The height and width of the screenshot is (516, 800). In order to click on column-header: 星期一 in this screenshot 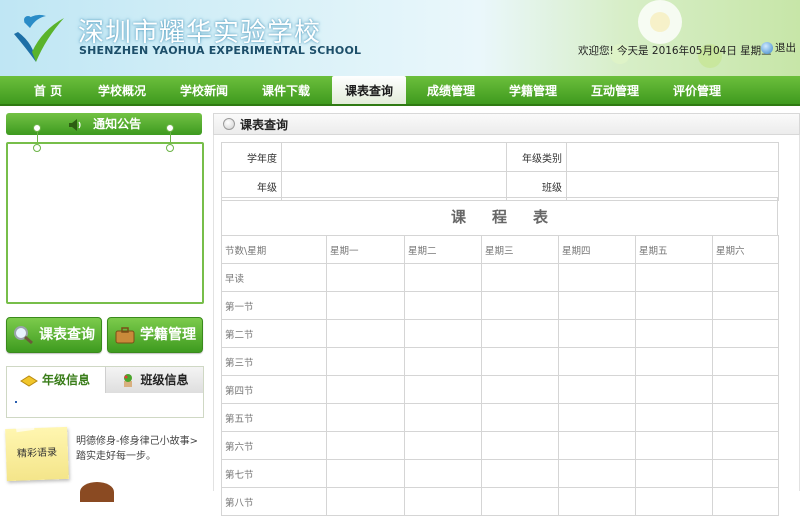, I will do `click(365, 249)`.